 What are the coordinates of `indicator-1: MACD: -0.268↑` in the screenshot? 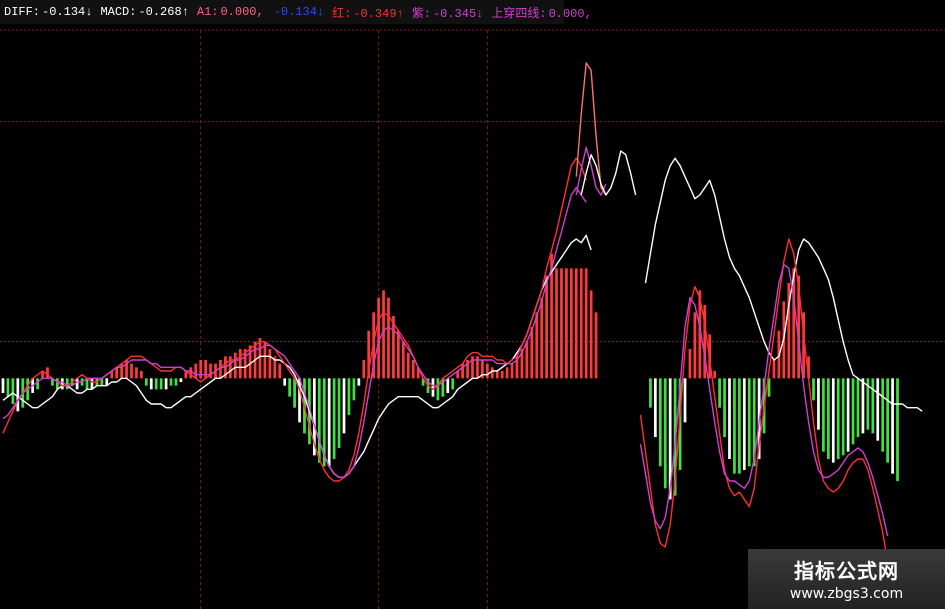 It's located at (144, 12).